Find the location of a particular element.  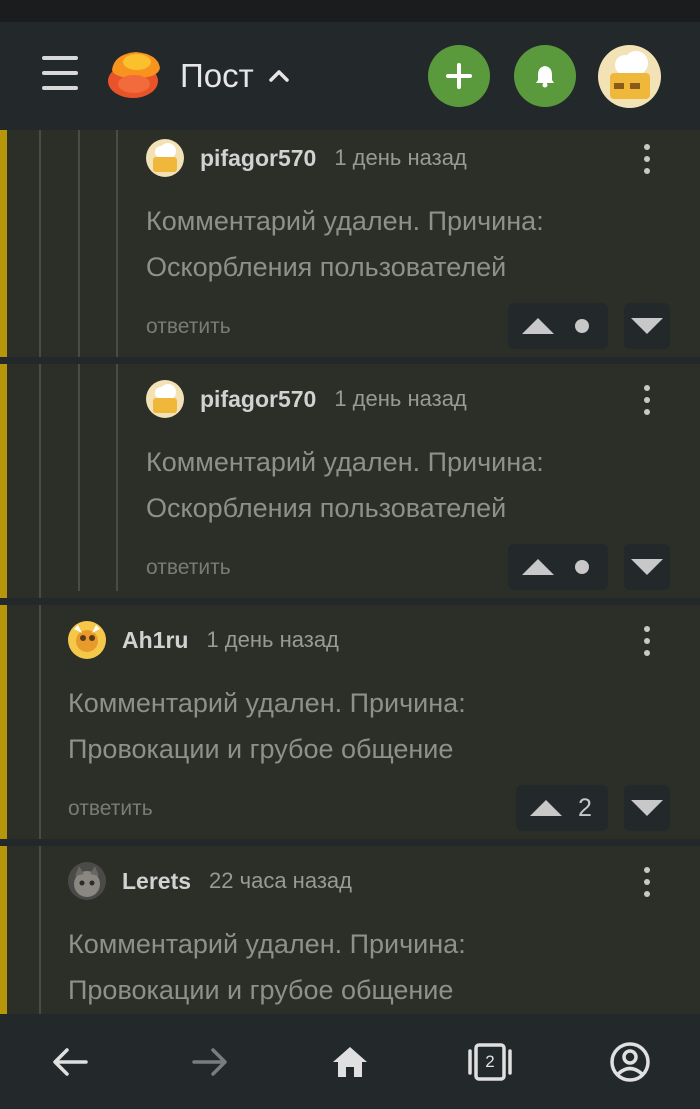

chevron-up-icon is located at coordinates (278, 76).